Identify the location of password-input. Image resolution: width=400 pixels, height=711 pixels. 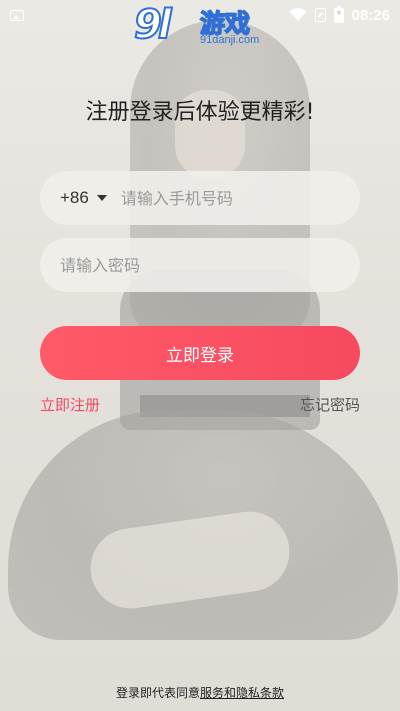
(210, 265).